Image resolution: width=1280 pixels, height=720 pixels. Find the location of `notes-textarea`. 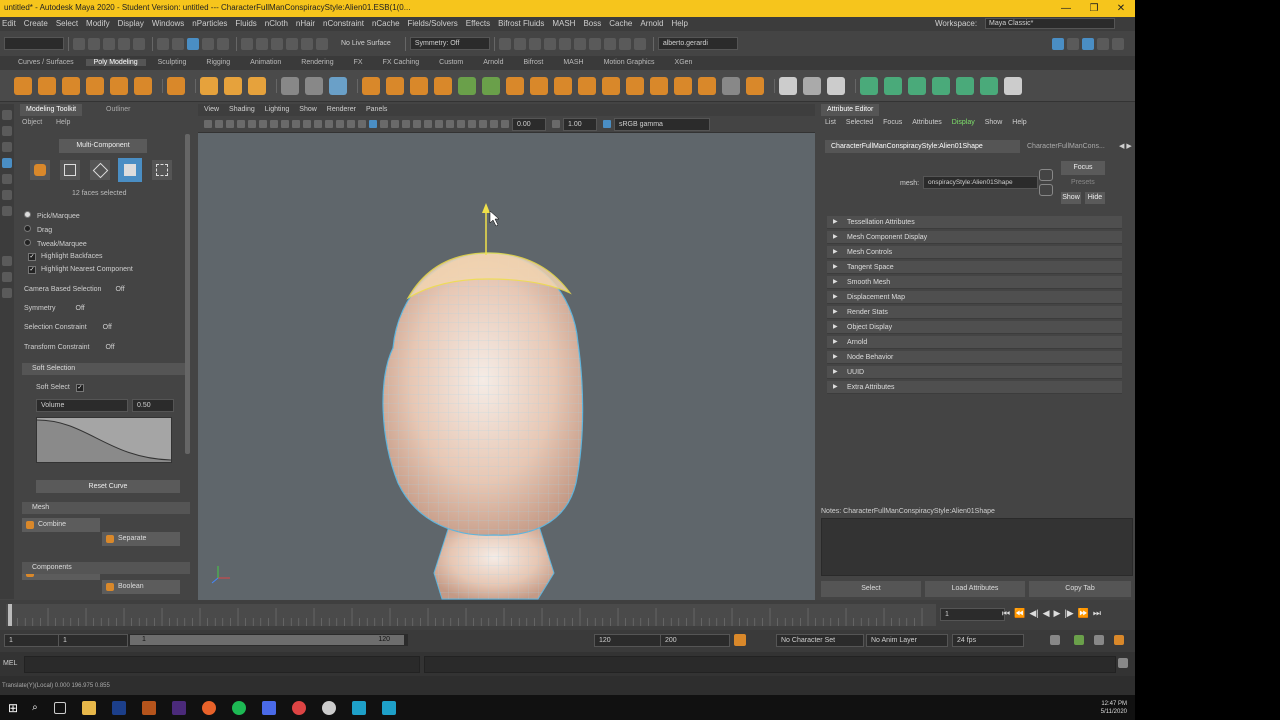

notes-textarea is located at coordinates (977, 547).